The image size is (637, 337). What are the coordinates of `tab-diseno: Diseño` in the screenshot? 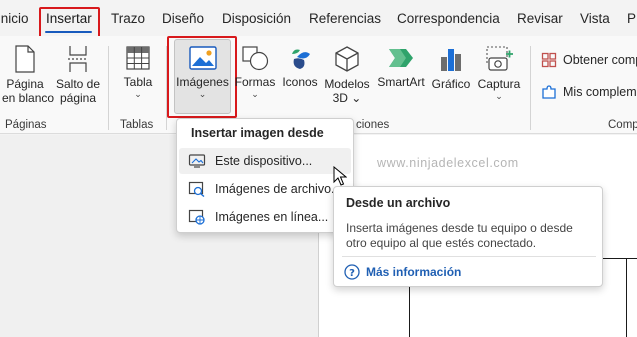 It's located at (183, 18).